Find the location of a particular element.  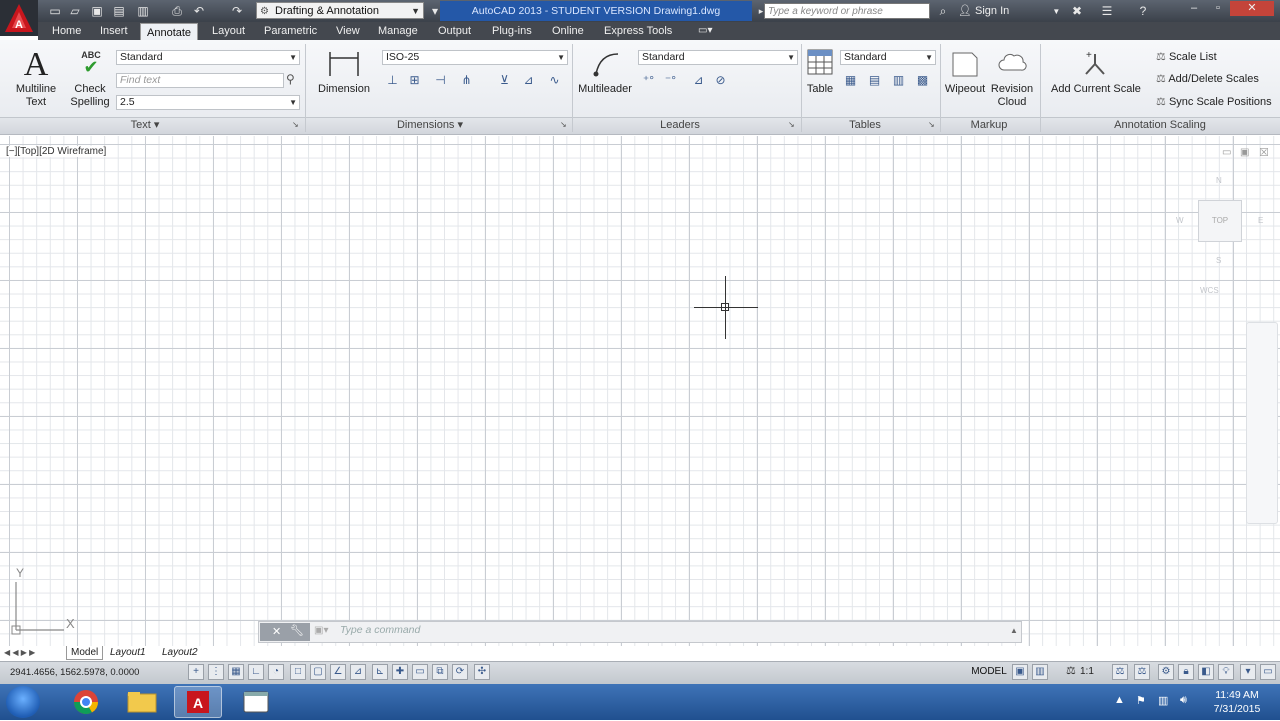

clean-screen-icon: ▭ is located at coordinates (1268, 672).